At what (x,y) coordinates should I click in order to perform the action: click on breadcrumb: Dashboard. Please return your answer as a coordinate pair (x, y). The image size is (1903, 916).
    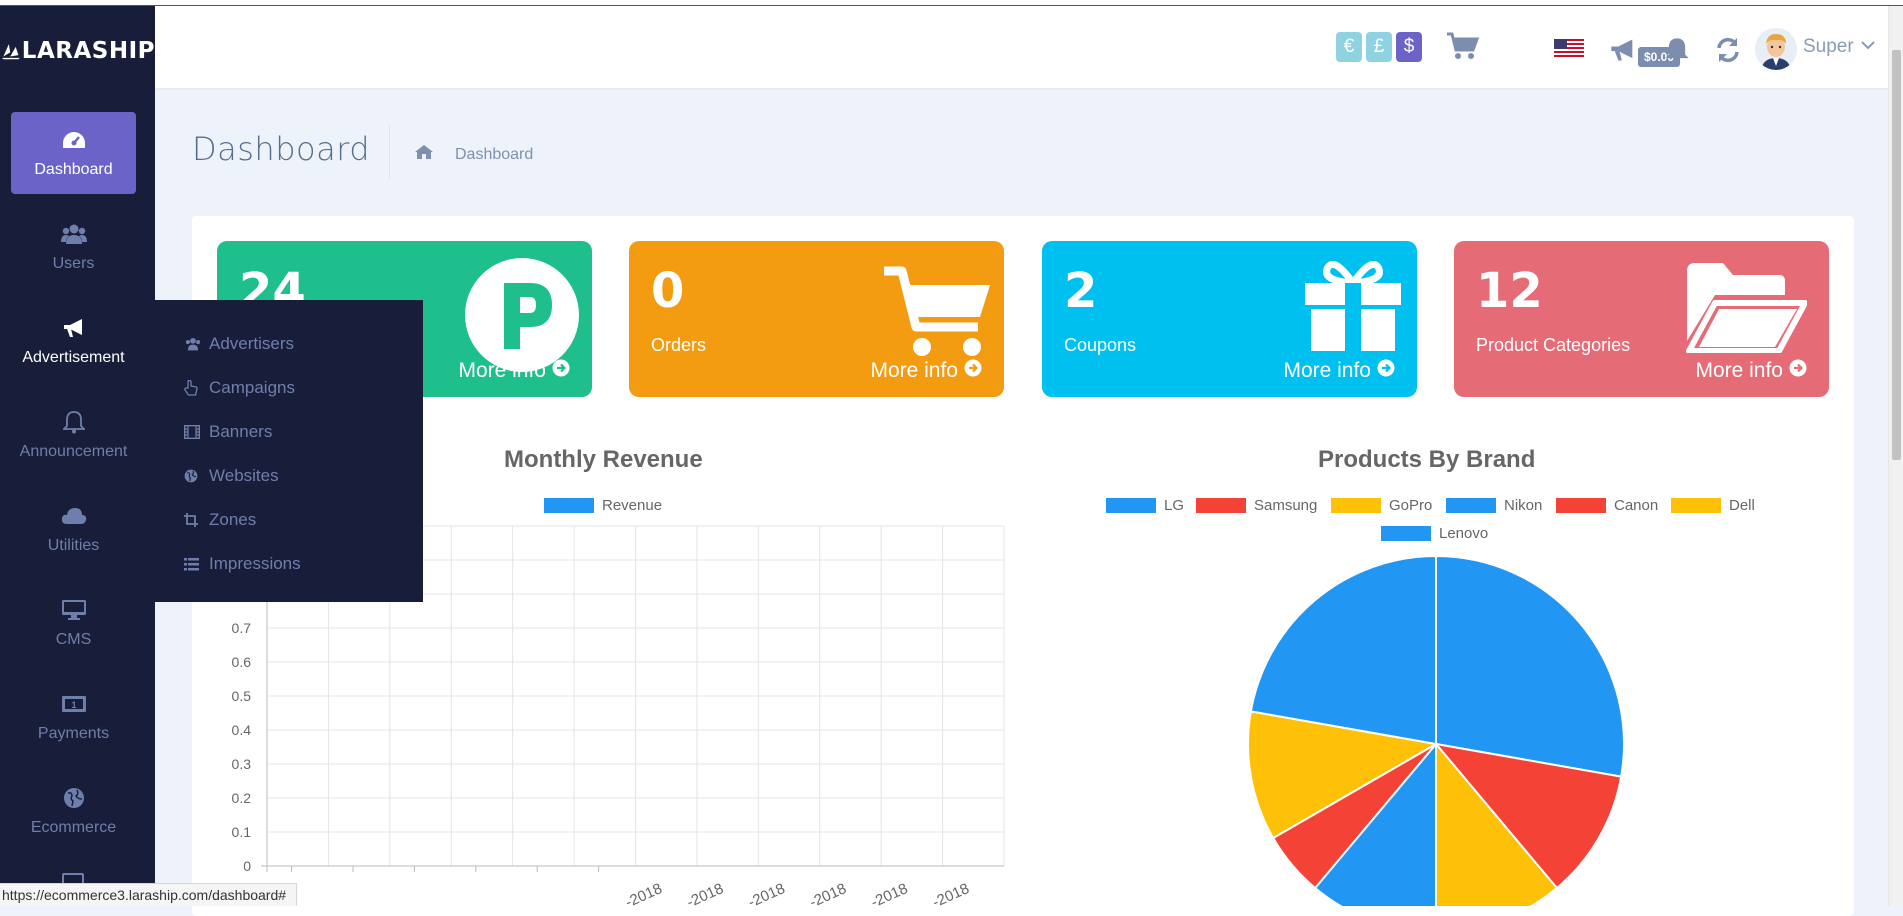
    Looking at the image, I should click on (494, 155).